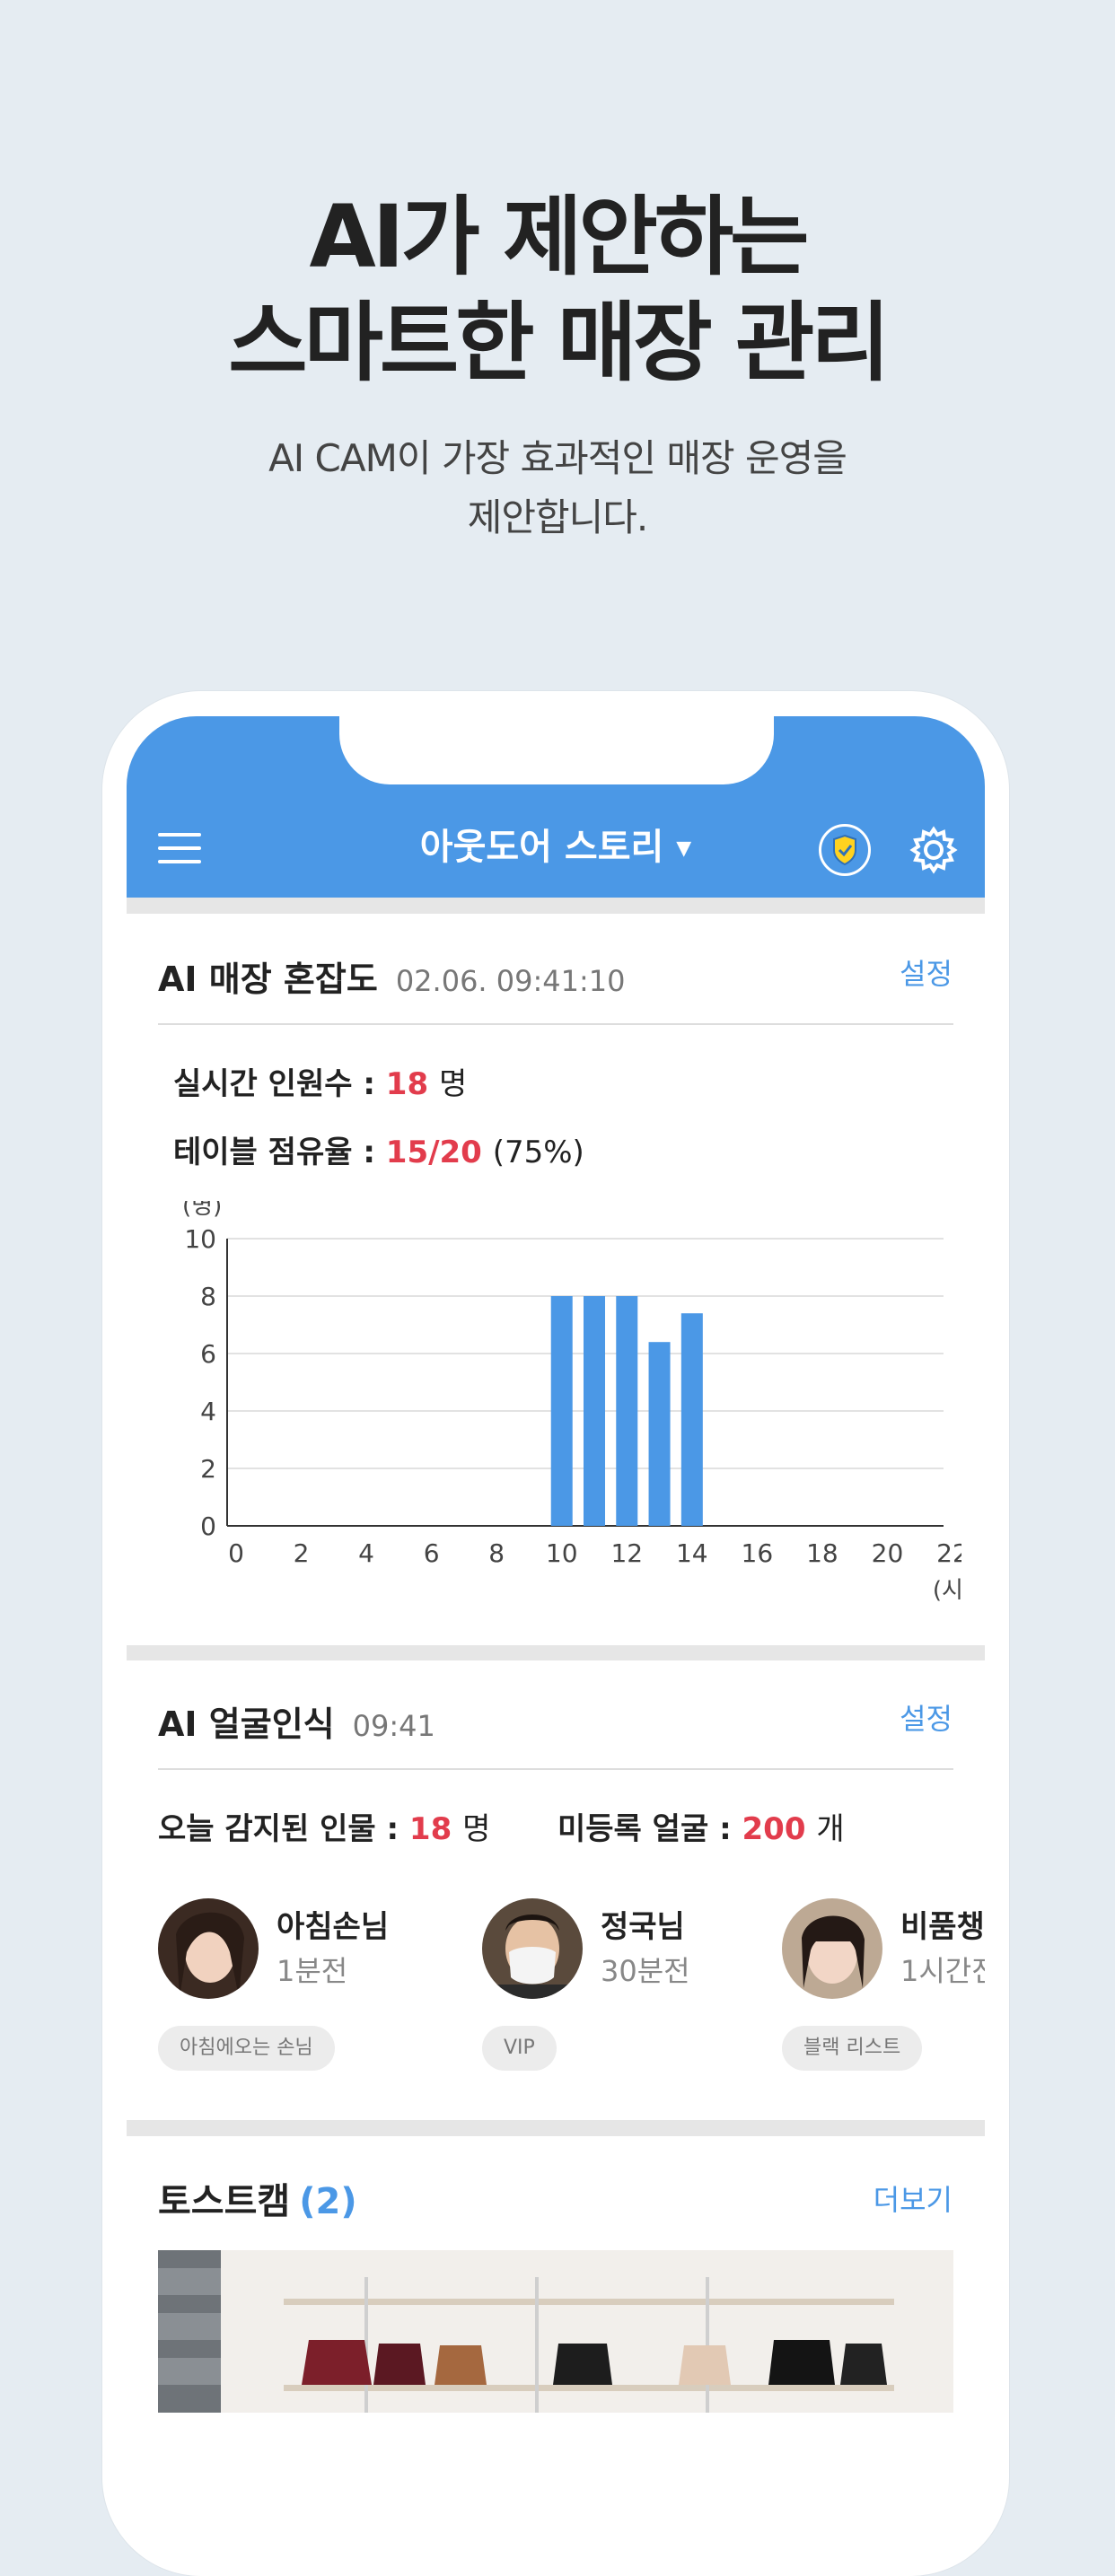 The image size is (1115, 2576). What do you see at coordinates (333, 1927) in the screenshot?
I see `person-name: 아침손님` at bounding box center [333, 1927].